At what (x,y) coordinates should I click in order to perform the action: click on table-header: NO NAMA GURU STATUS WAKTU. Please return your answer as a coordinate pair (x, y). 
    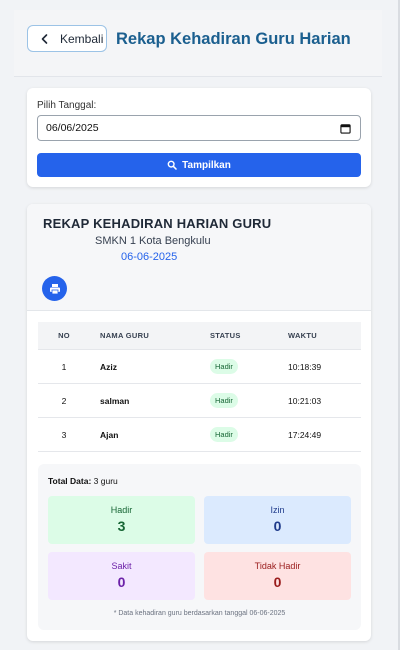
    Looking at the image, I should click on (199, 336).